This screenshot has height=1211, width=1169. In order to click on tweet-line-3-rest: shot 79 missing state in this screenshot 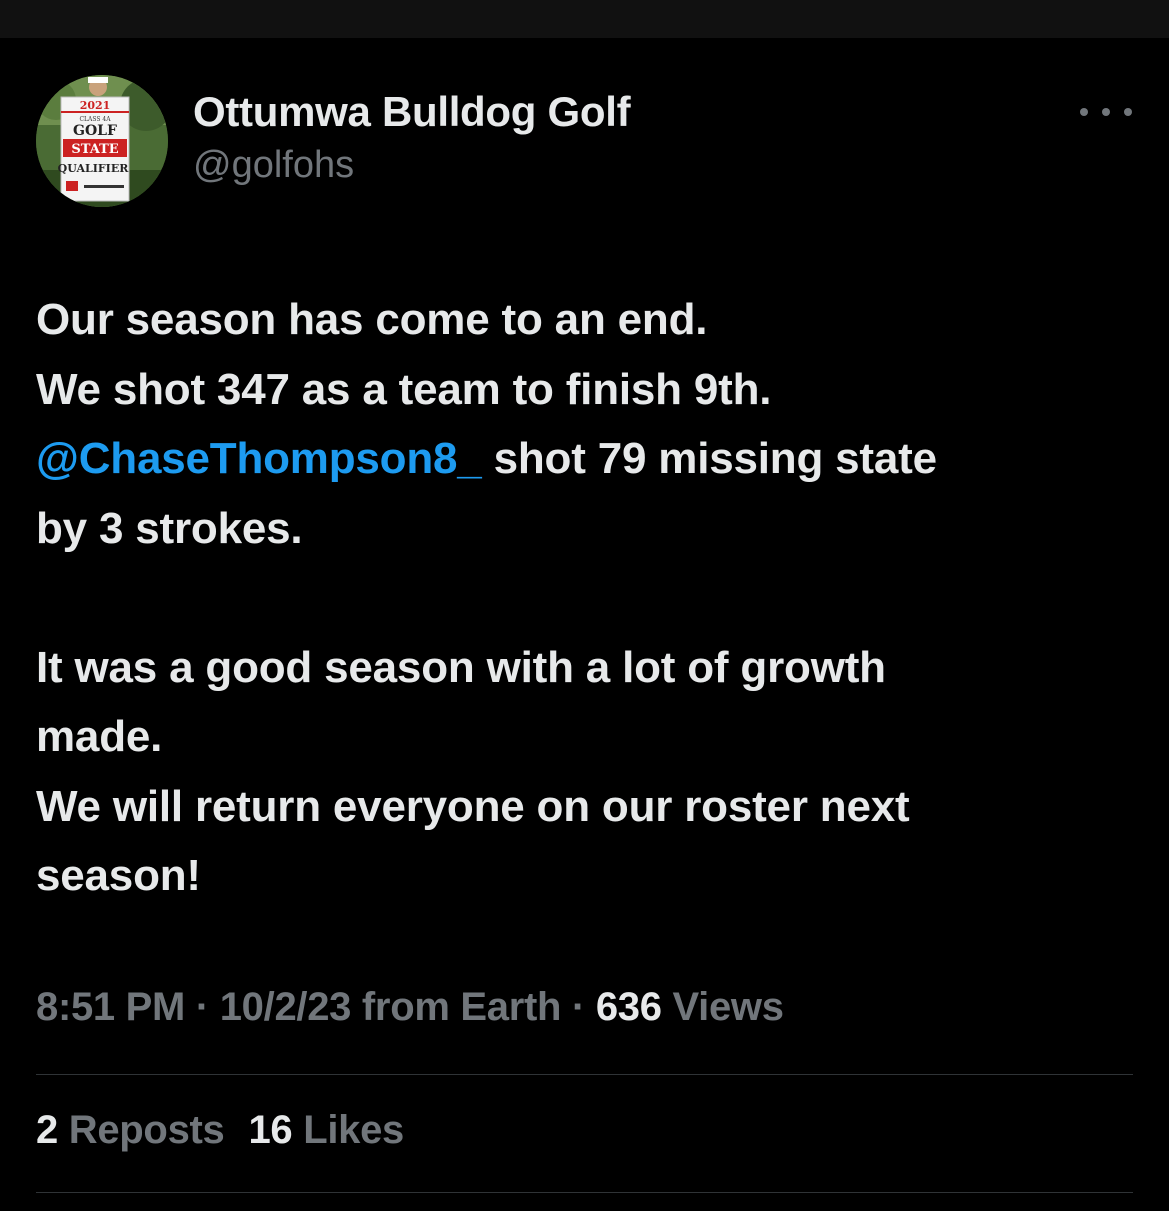, I will do `click(709, 458)`.